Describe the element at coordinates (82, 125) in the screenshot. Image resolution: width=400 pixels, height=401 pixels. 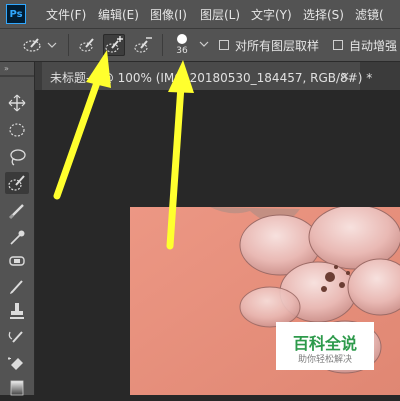
I see `arrow-to-add-selection-icon` at that location.